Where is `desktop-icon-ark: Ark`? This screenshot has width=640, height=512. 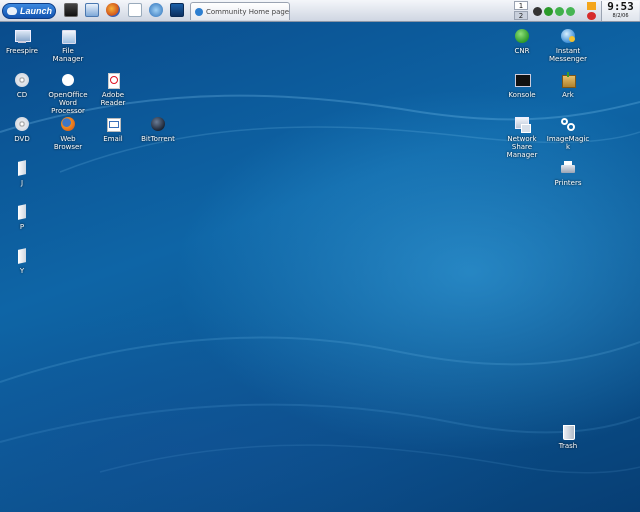
desktop-icon-ark: Ark is located at coordinates (568, 85).